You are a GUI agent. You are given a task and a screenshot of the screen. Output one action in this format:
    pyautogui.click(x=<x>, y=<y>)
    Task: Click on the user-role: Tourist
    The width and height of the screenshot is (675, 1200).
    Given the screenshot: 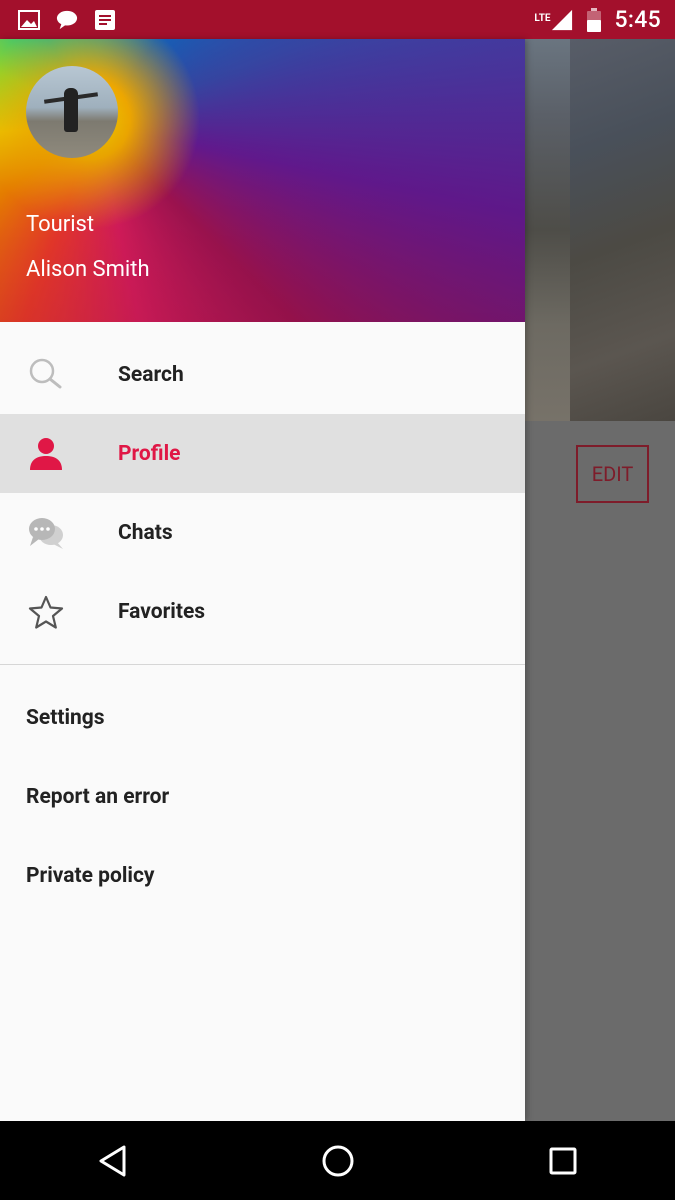 What is the action you would take?
    pyautogui.click(x=60, y=224)
    